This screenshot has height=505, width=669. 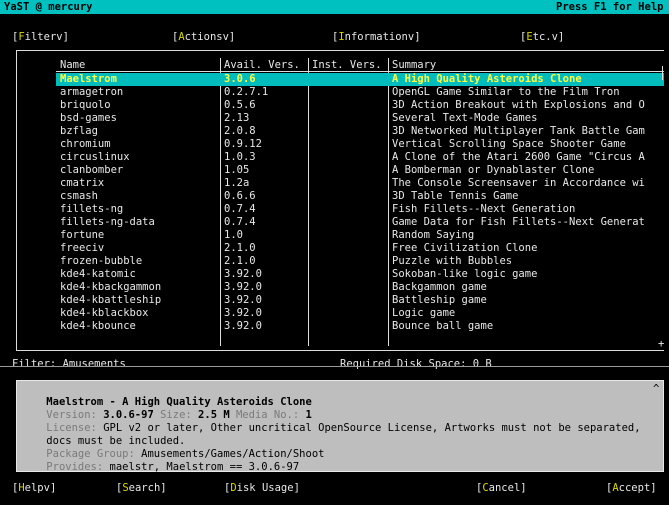 What do you see at coordinates (360, 235) in the screenshot?
I see `table-row: fortune 1.0 Random Saying` at bounding box center [360, 235].